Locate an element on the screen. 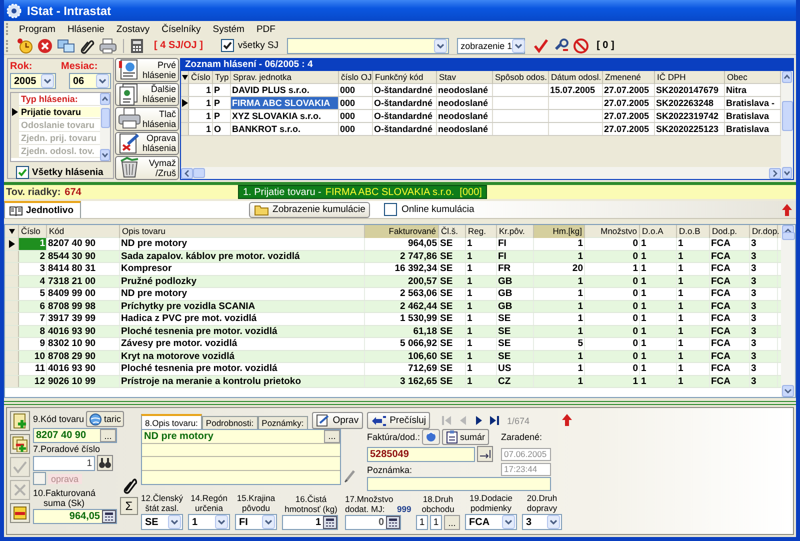 The width and height of the screenshot is (800, 541). column-header: Reg. is located at coordinates (481, 231).